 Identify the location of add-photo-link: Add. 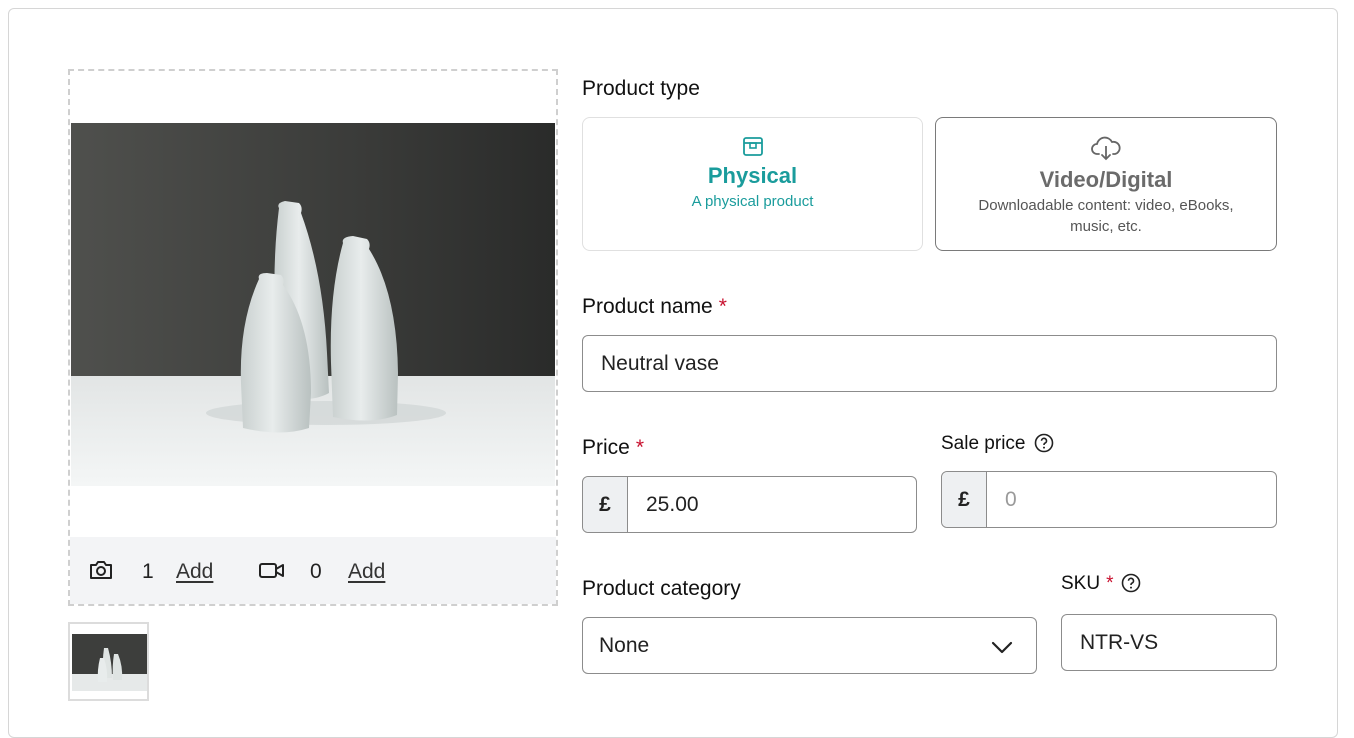
(194, 572).